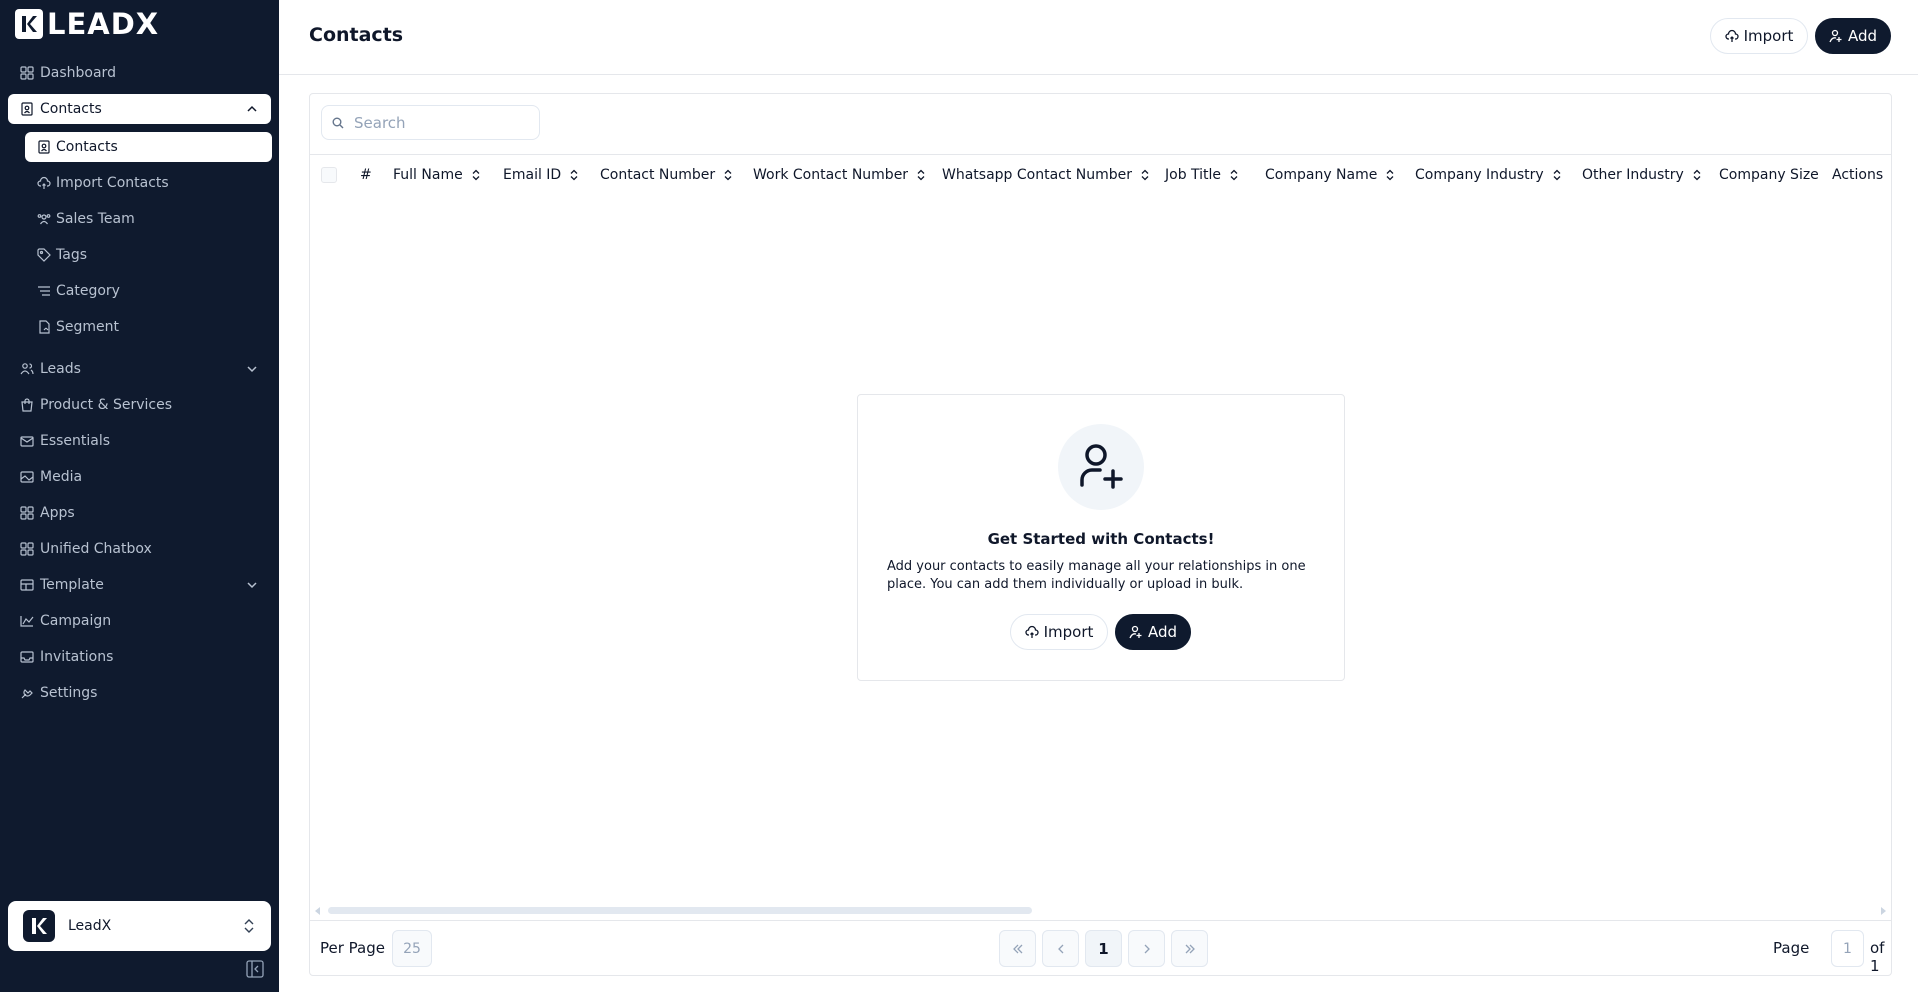  What do you see at coordinates (27, 549) in the screenshot?
I see `chatbox-icon` at bounding box center [27, 549].